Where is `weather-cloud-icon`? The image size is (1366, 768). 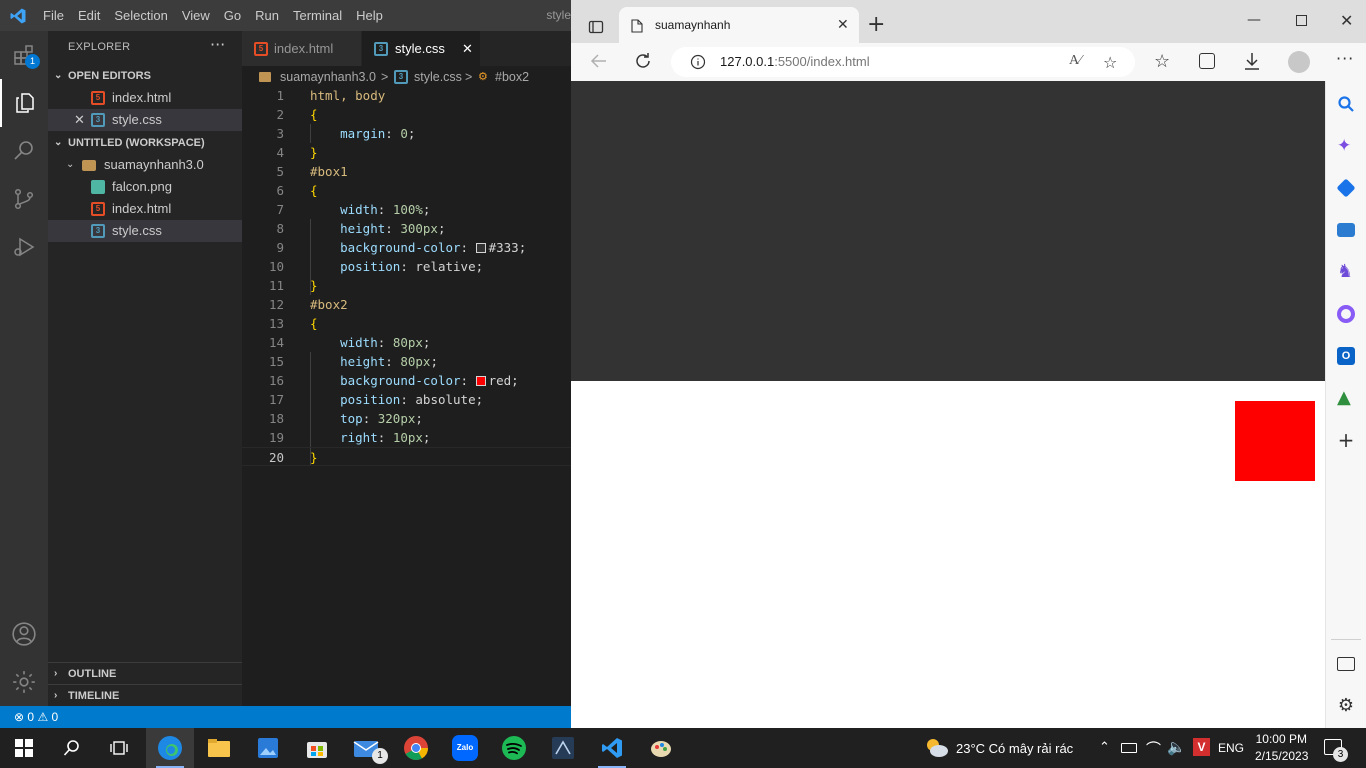
weather-cloud-icon is located at coordinates (937, 750).